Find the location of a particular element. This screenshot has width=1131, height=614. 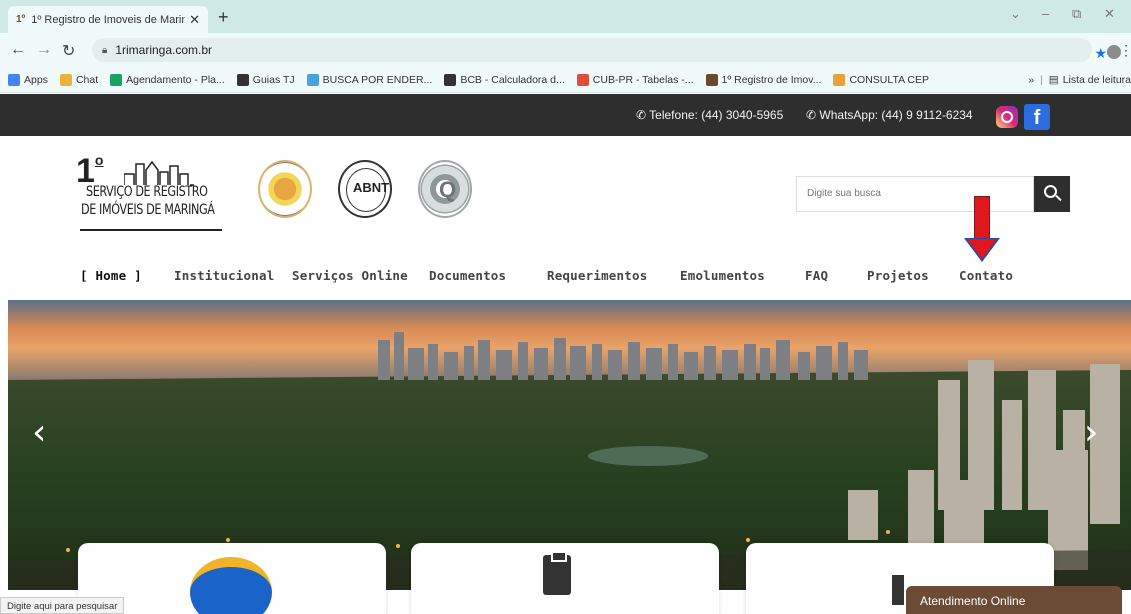

bookmark-item: Guias TJ is located at coordinates (265, 79).